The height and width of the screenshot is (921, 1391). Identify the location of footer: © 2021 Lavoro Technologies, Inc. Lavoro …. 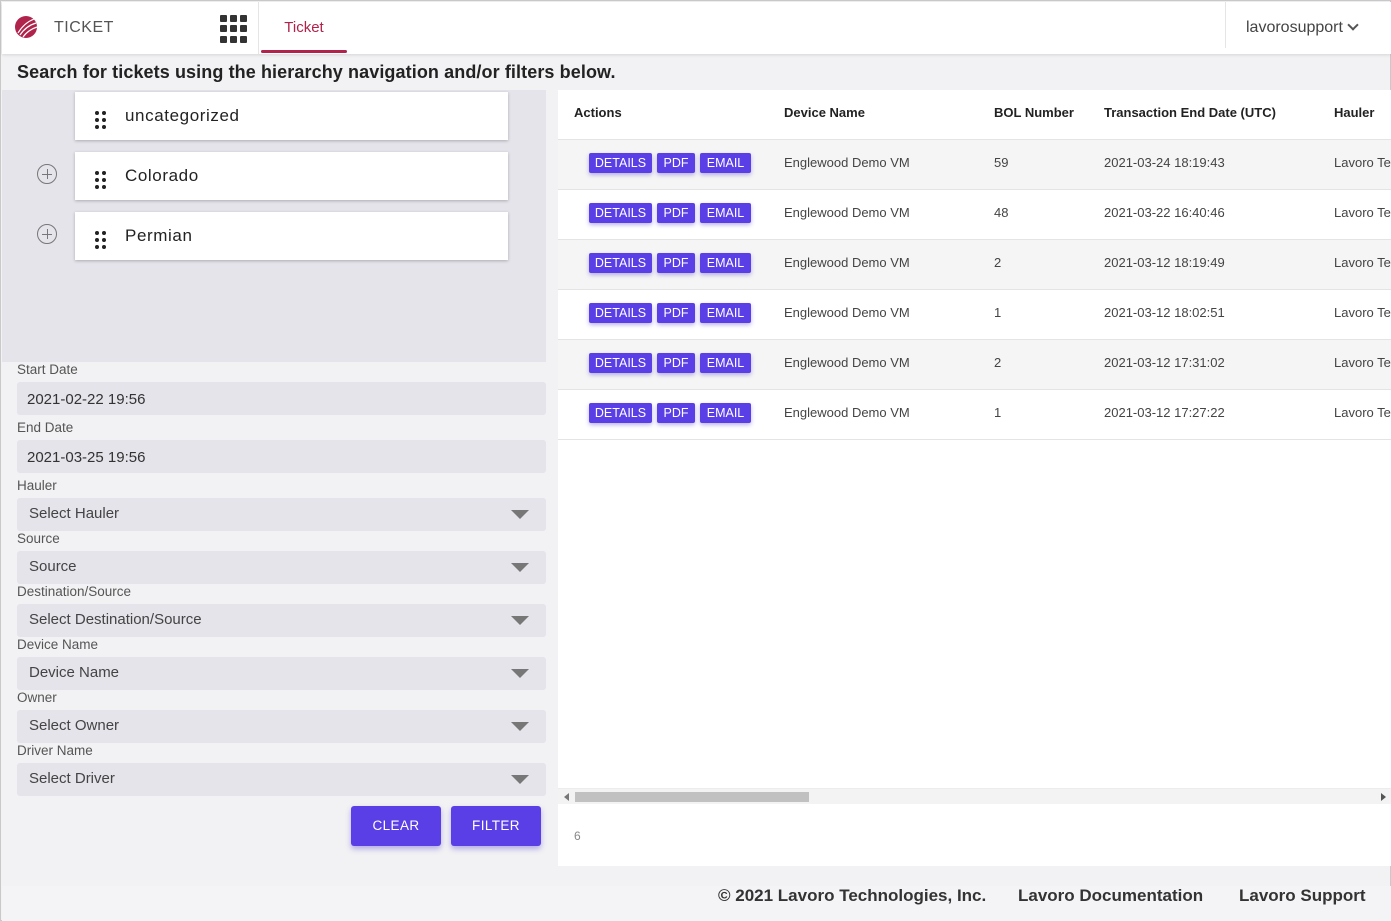
(696, 903).